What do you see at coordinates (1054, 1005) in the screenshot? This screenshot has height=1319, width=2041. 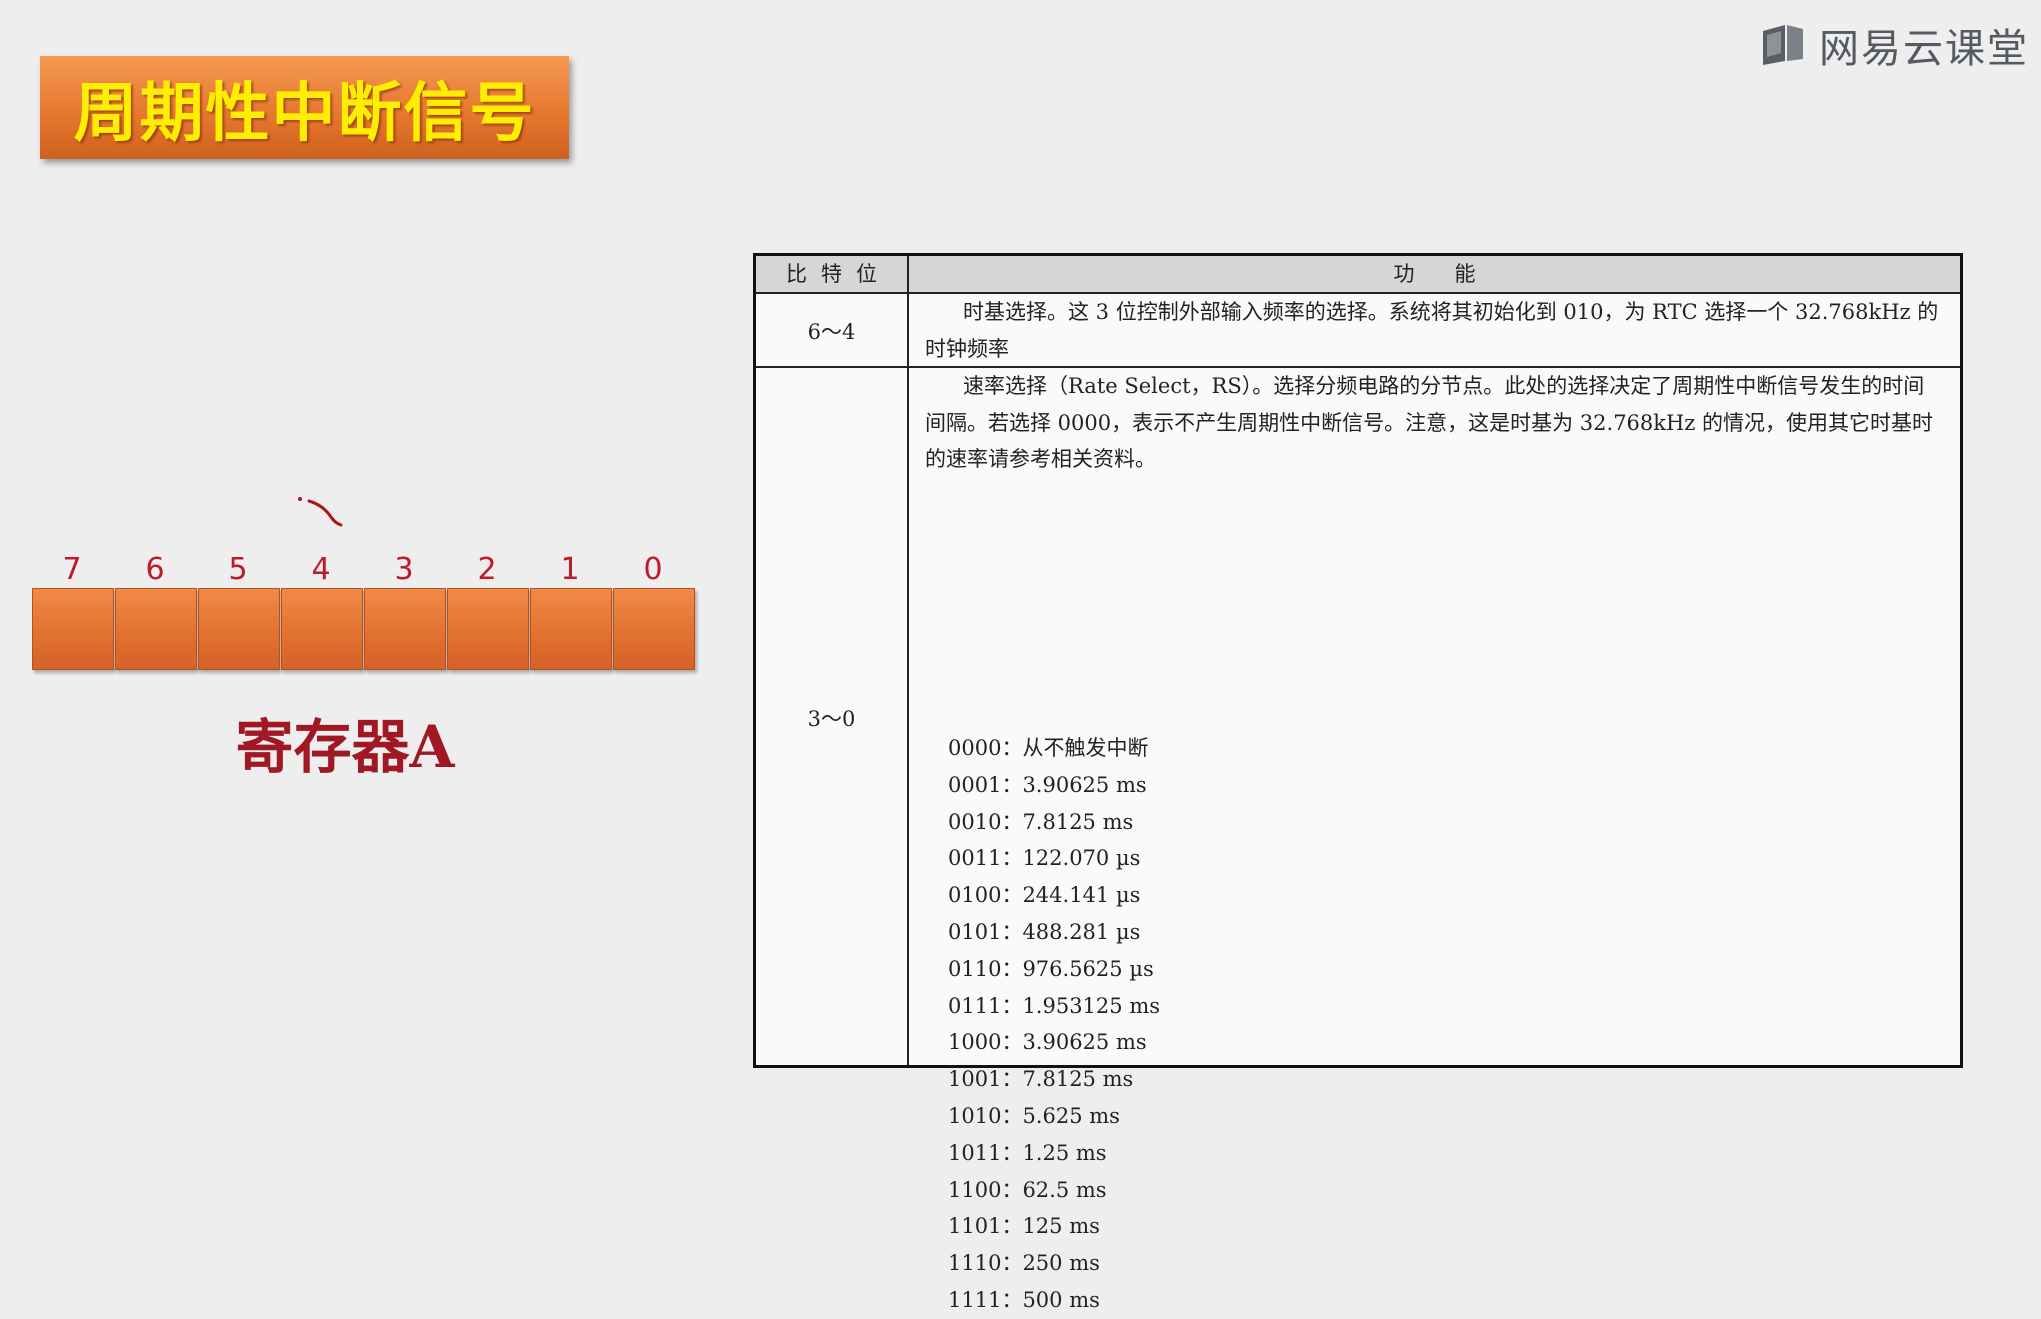 I see `list-item: 0111：1.953125 ms` at bounding box center [1054, 1005].